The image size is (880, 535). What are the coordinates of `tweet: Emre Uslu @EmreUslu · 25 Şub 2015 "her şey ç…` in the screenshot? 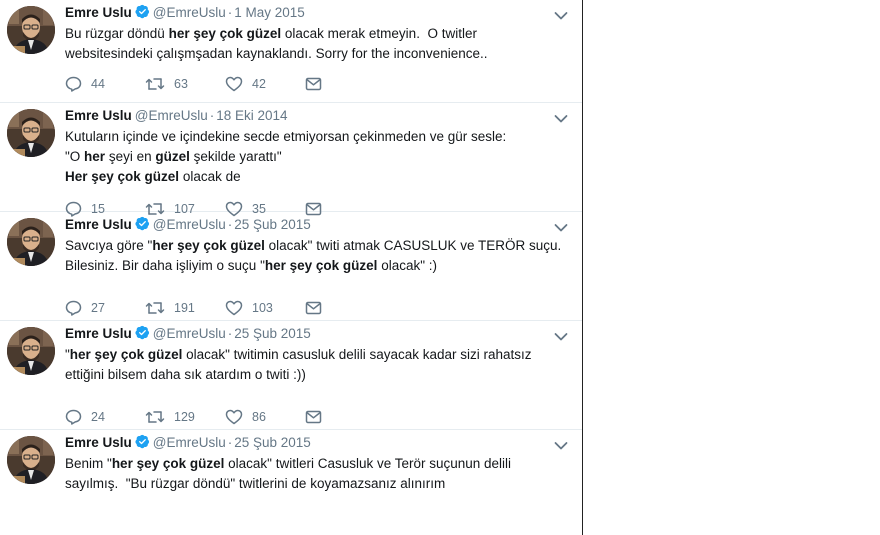 It's located at (291, 375).